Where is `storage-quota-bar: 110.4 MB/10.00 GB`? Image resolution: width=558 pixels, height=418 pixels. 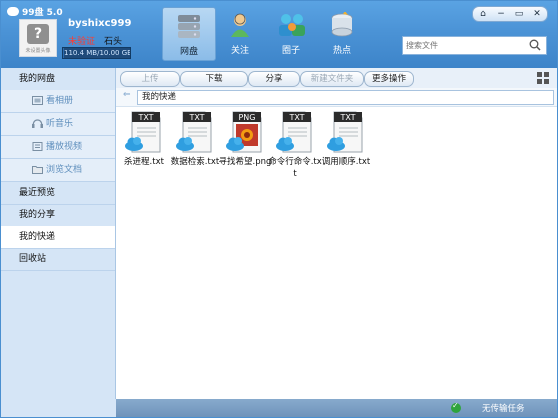
storage-quota-bar: 110.4 MB/10.00 GB is located at coordinates (96, 53).